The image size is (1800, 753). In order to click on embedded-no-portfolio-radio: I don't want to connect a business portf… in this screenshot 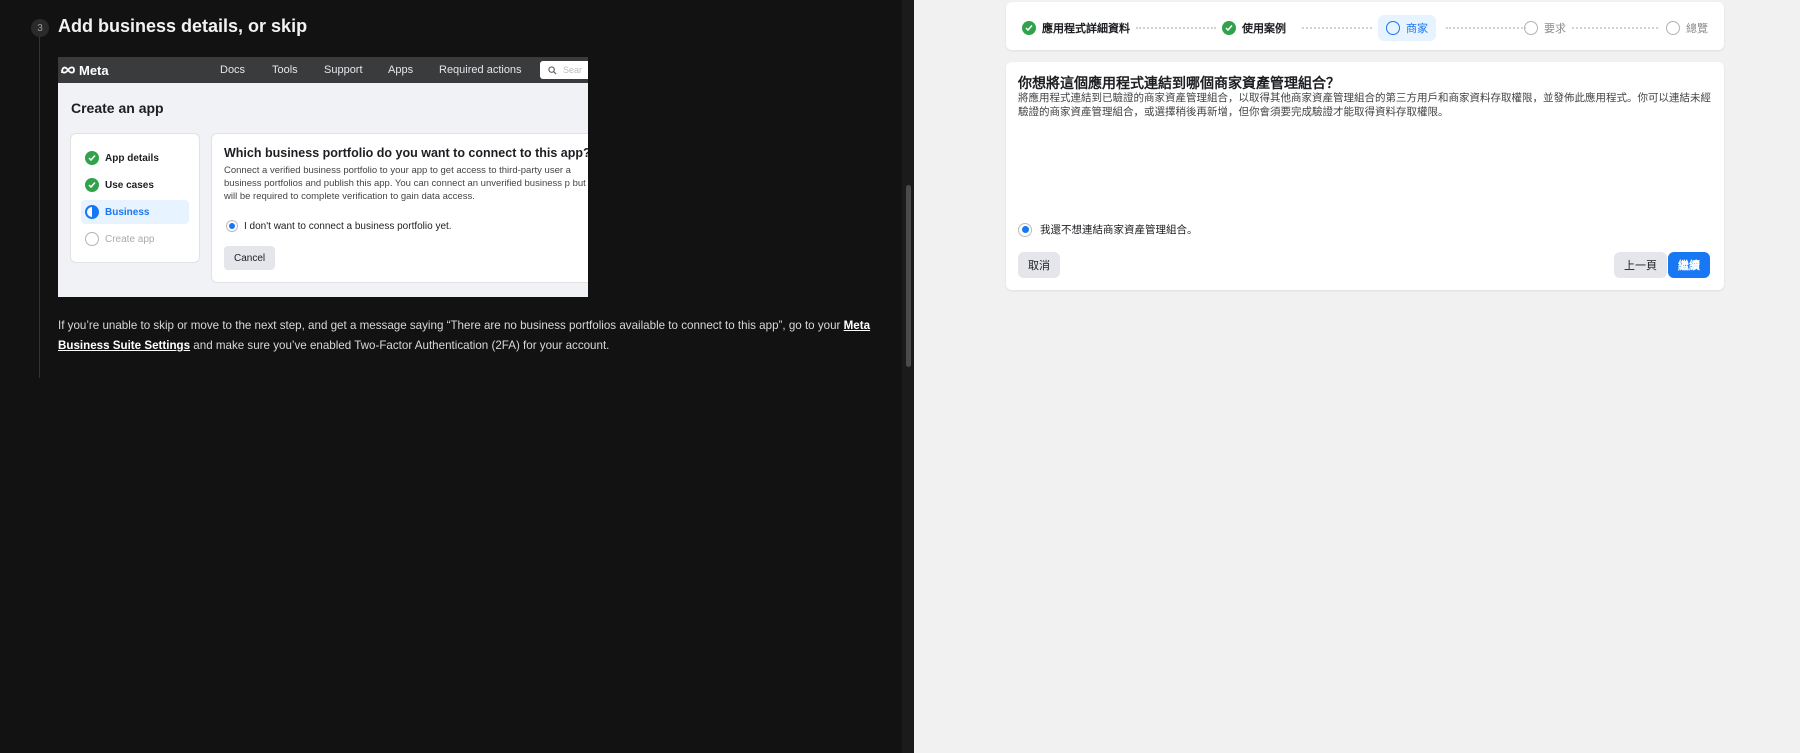, I will do `click(339, 226)`.